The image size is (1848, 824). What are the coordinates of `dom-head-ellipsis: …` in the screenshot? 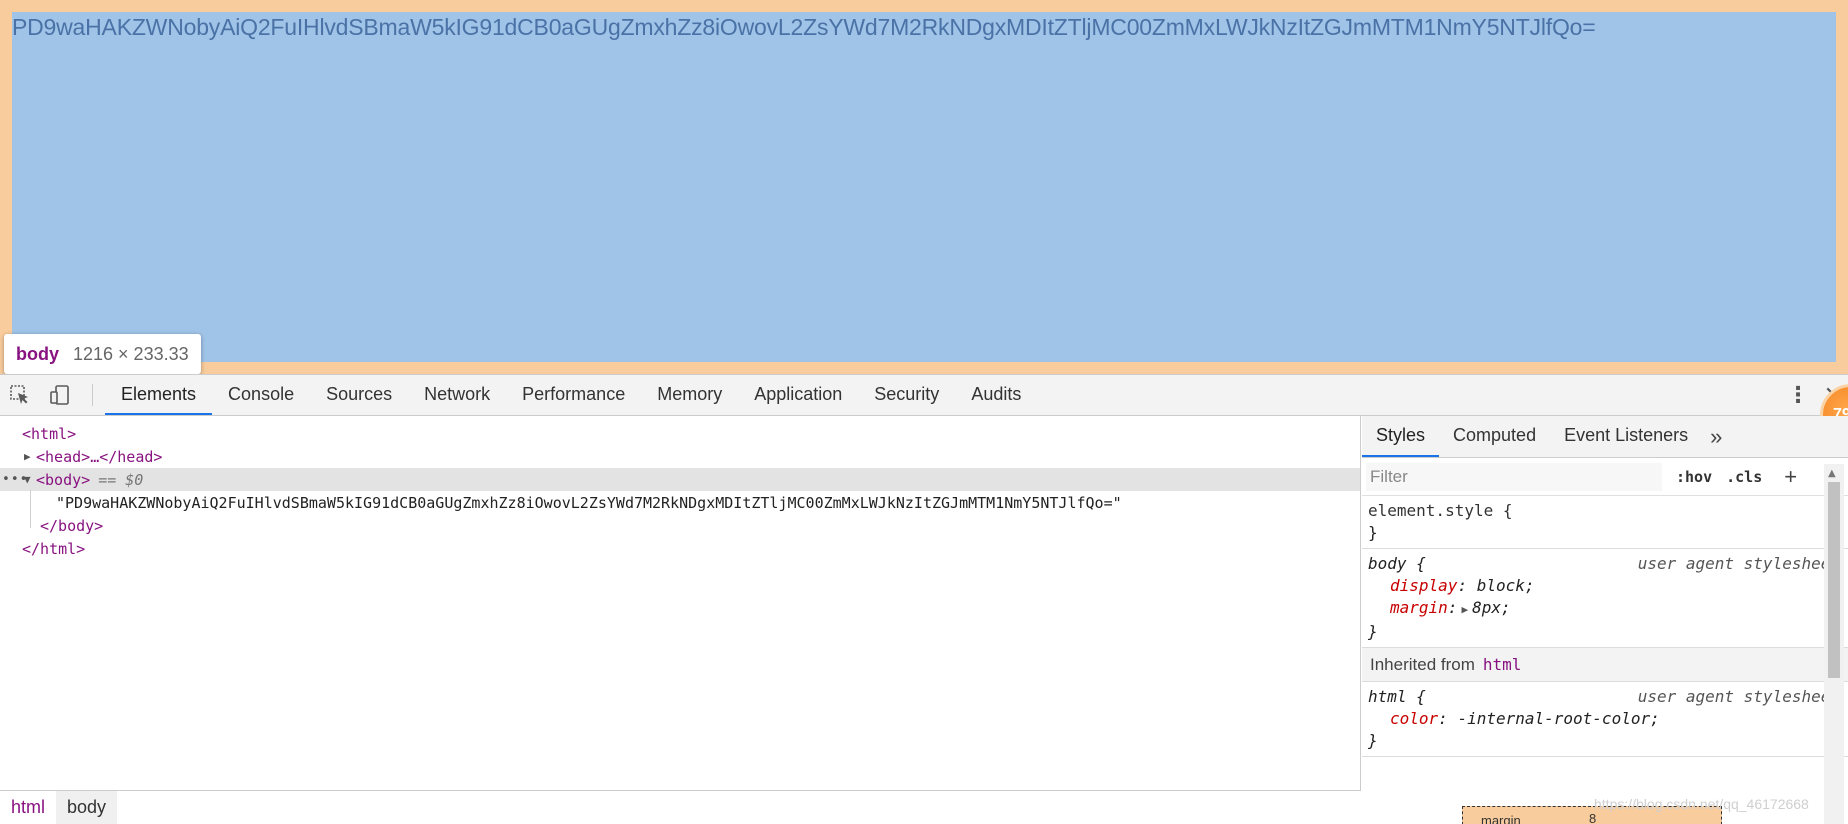 It's located at (95, 456).